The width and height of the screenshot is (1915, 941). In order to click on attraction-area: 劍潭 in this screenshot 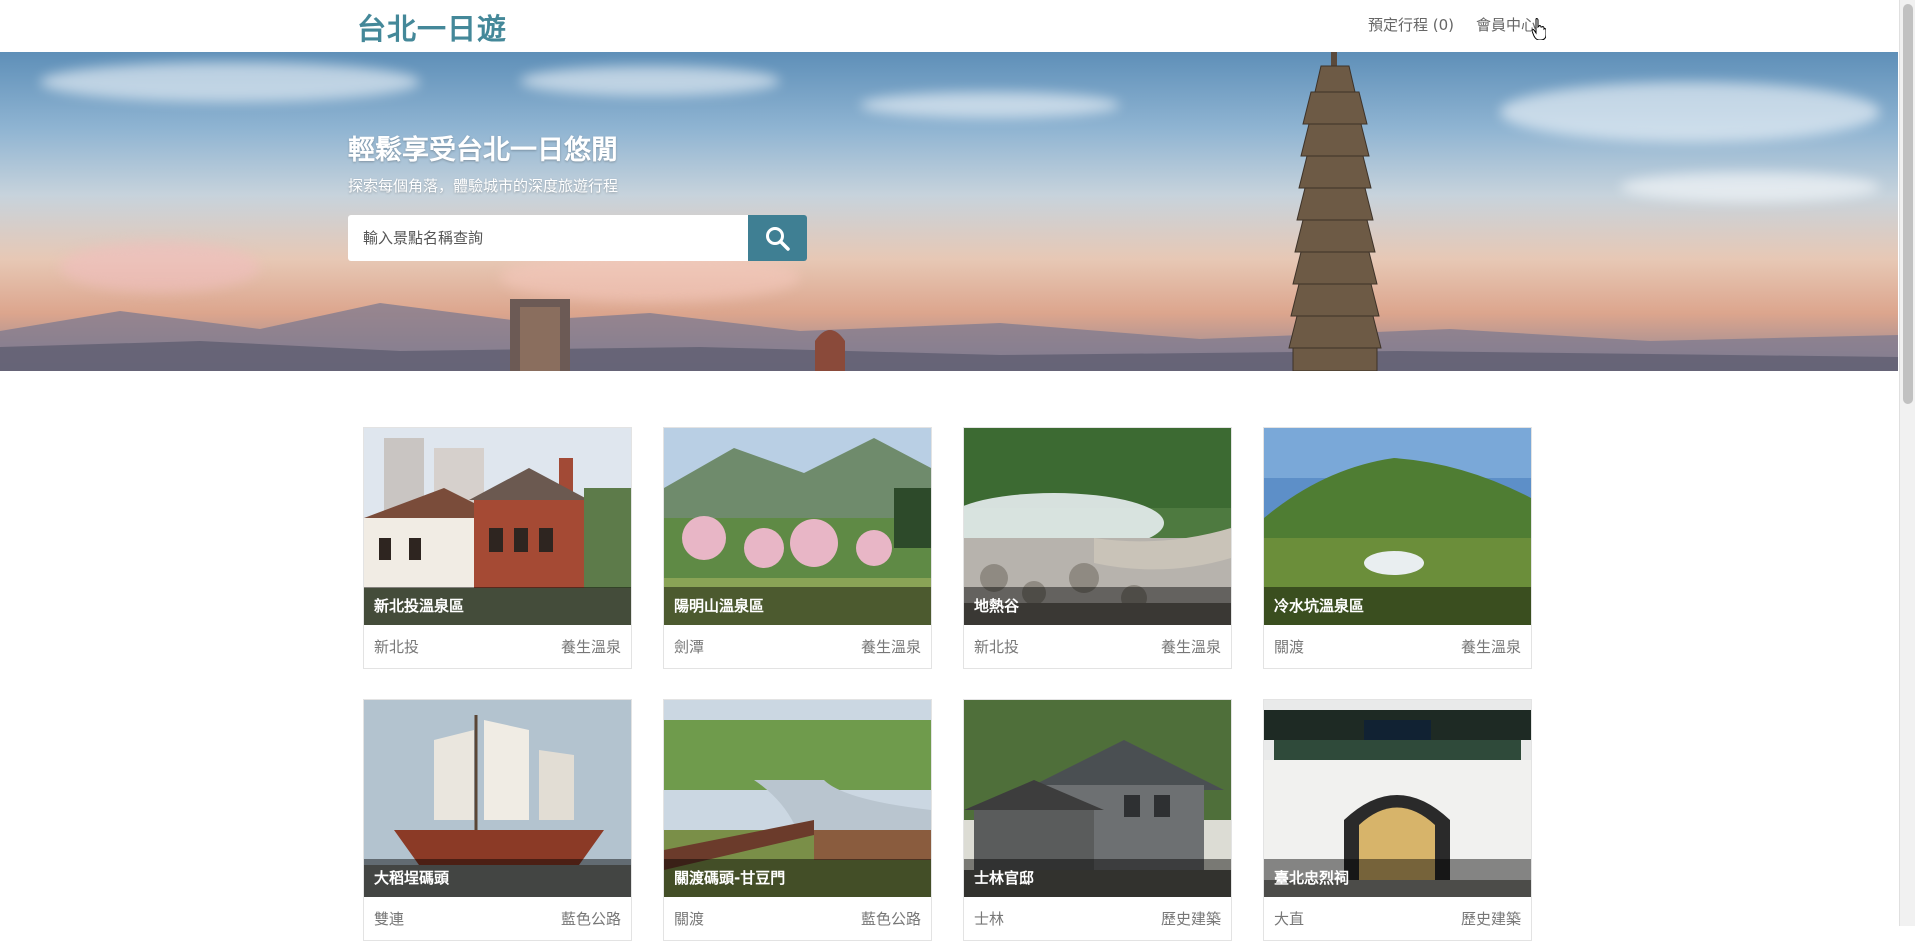, I will do `click(689, 647)`.